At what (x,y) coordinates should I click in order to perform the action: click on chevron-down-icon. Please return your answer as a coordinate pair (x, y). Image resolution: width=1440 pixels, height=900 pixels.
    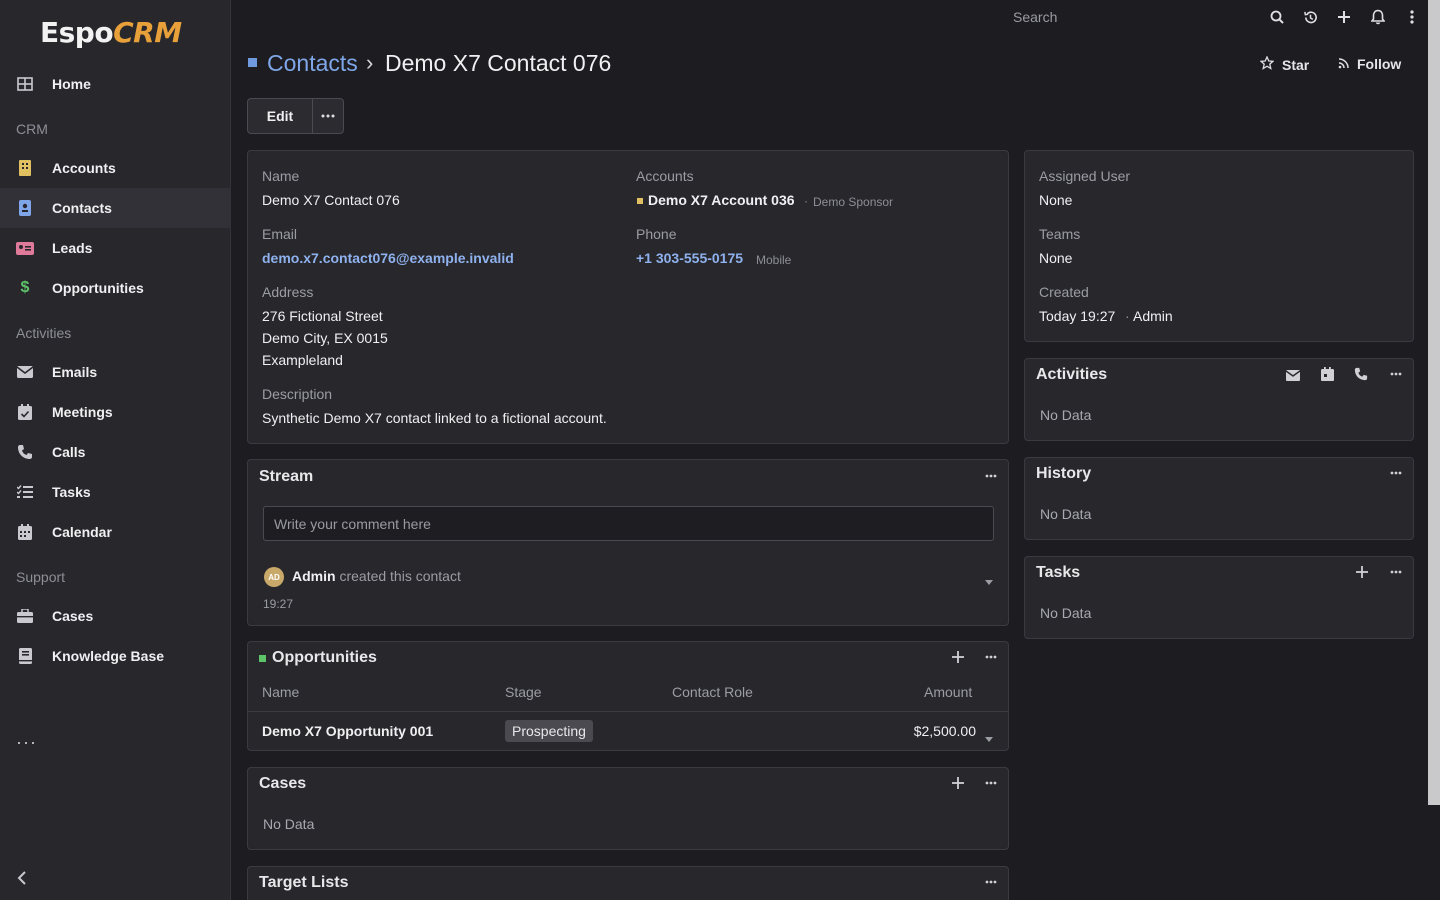
    Looking at the image, I should click on (989, 580).